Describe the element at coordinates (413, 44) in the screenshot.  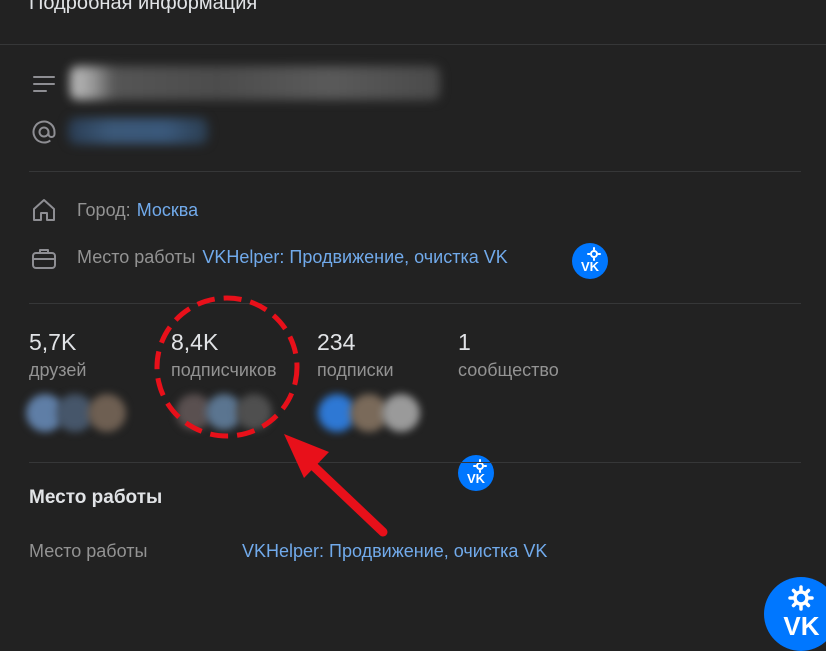
I see `header-divider` at that location.